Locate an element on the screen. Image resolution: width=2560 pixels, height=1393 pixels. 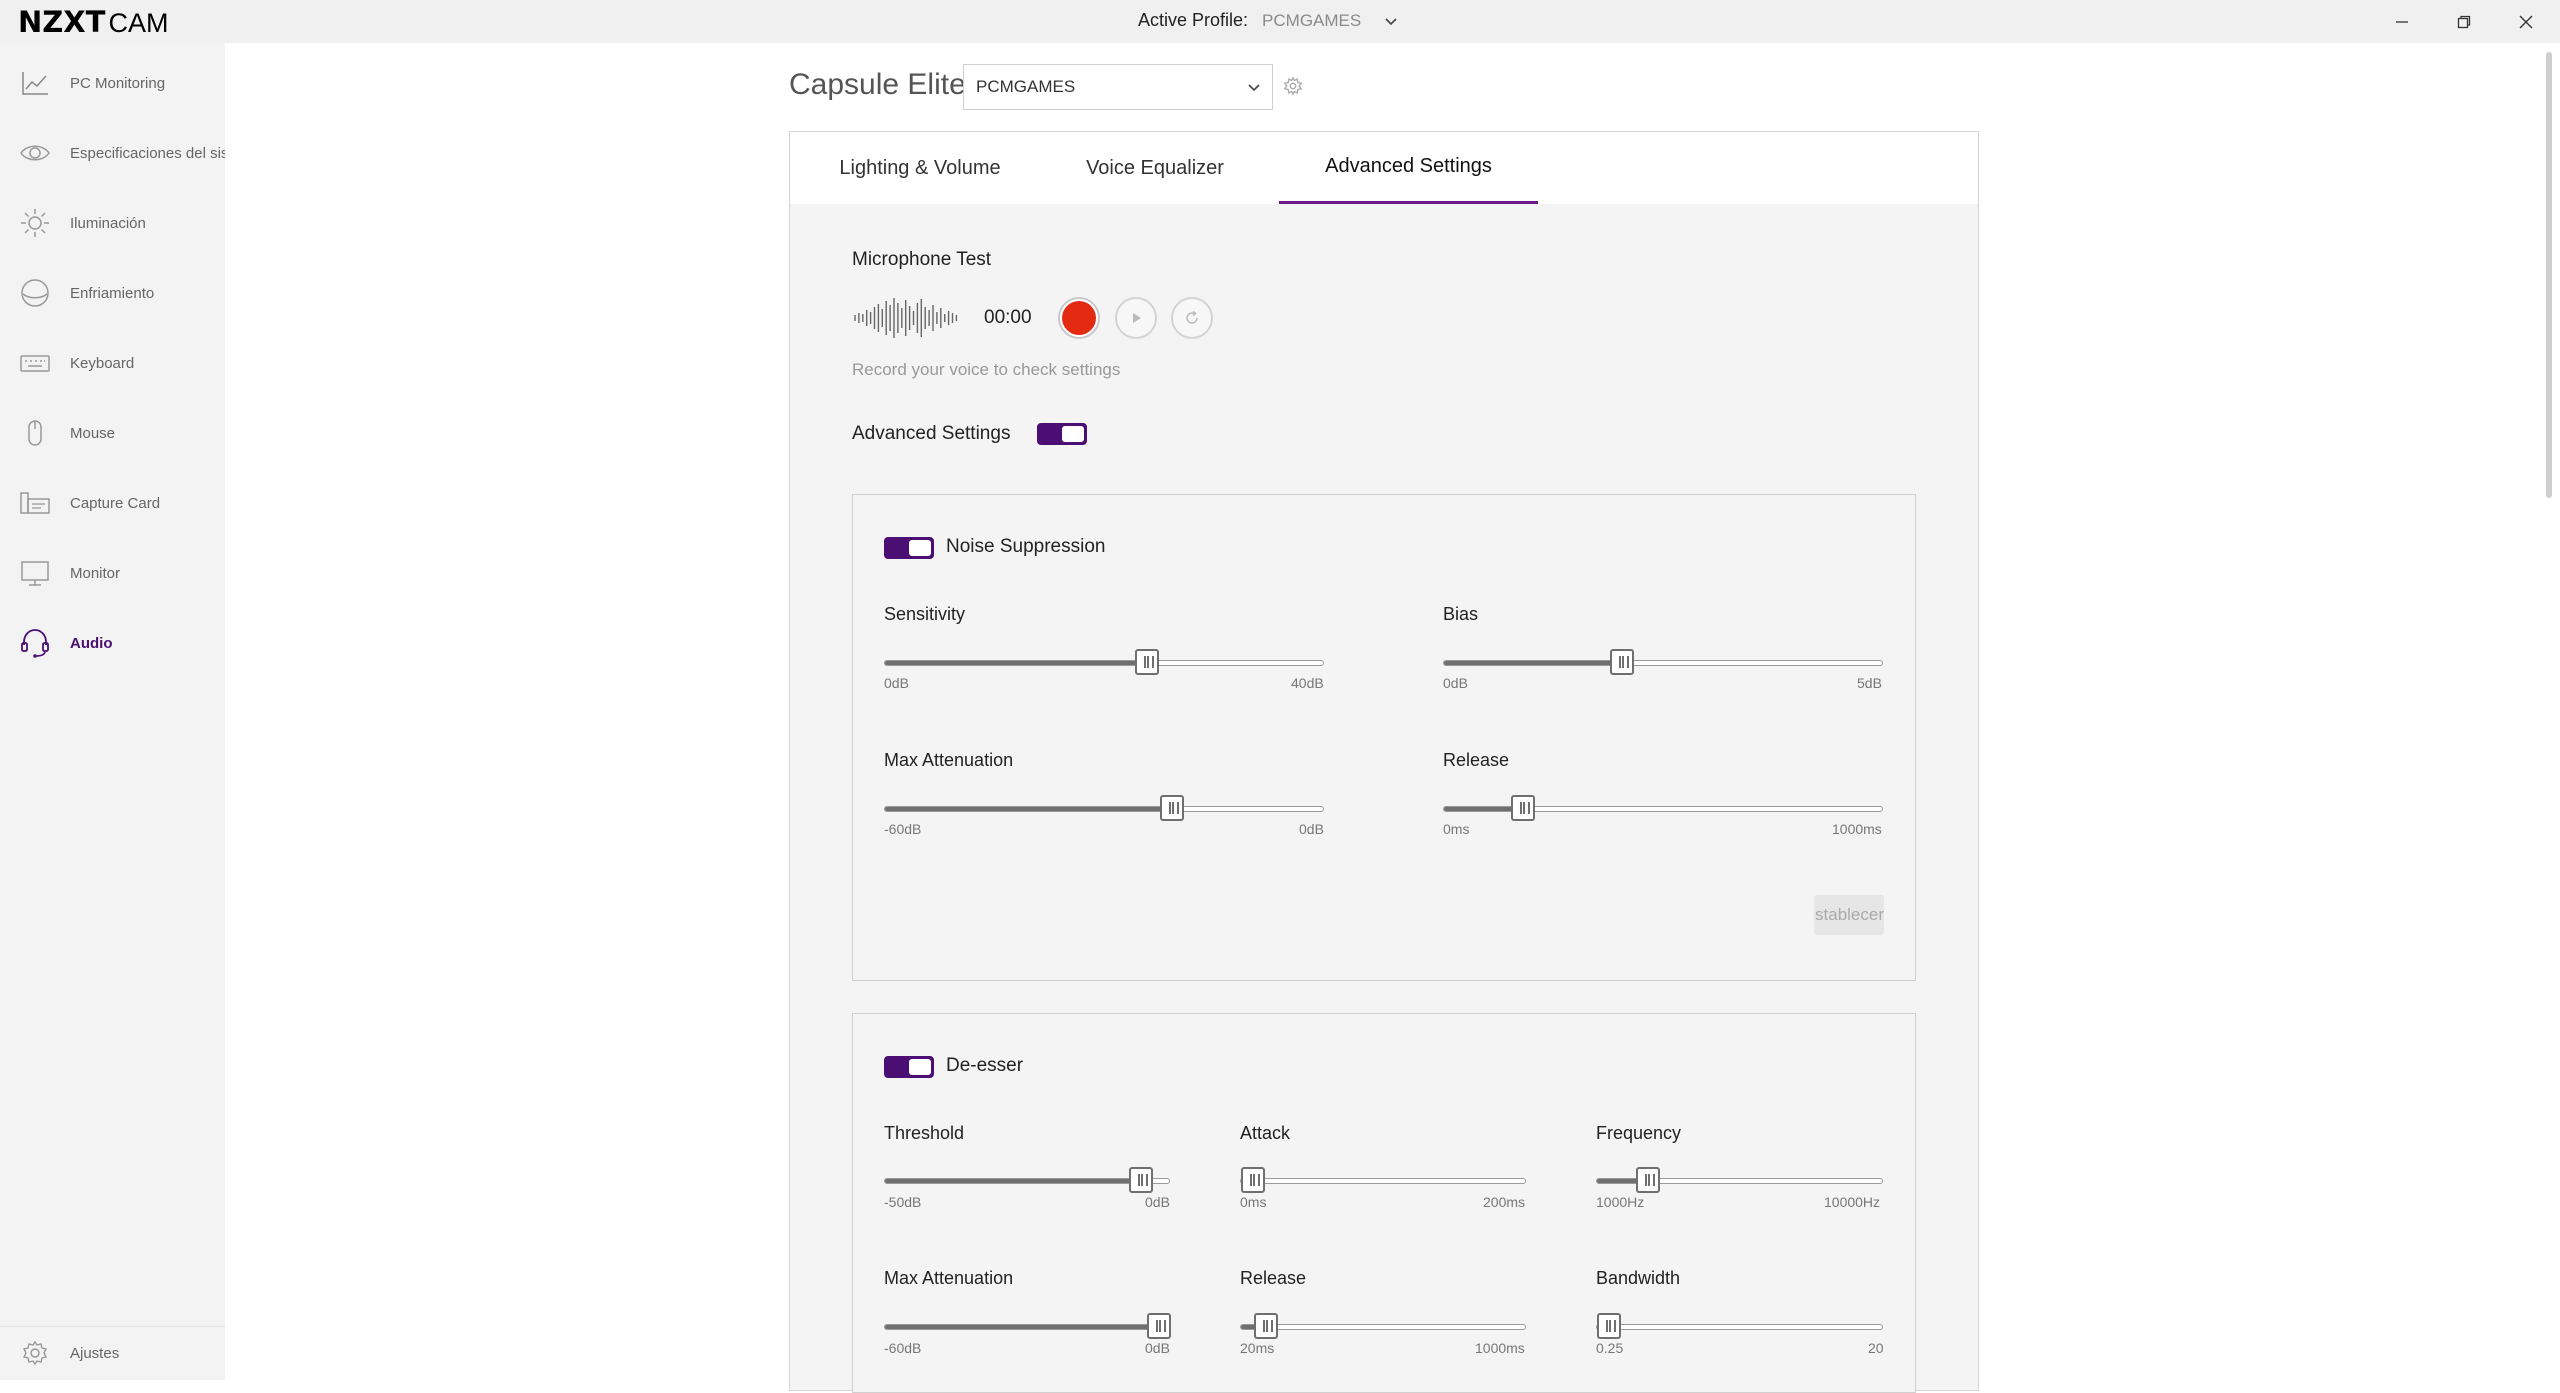
noise-suppression-title: Noise Suppression is located at coordinates (1026, 546).